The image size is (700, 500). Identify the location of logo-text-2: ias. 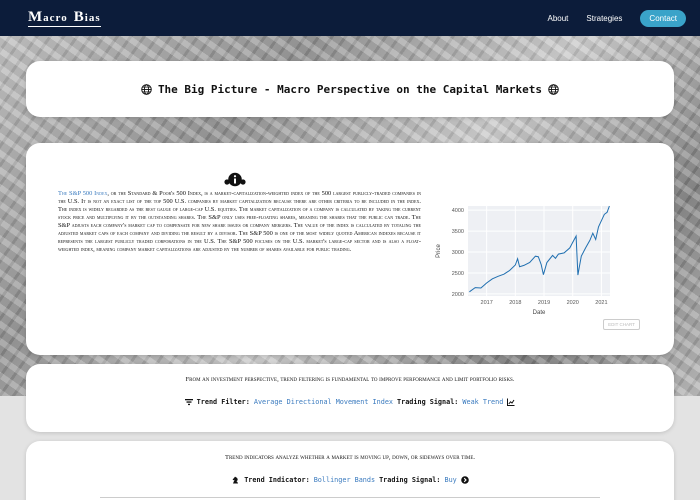
(92, 17).